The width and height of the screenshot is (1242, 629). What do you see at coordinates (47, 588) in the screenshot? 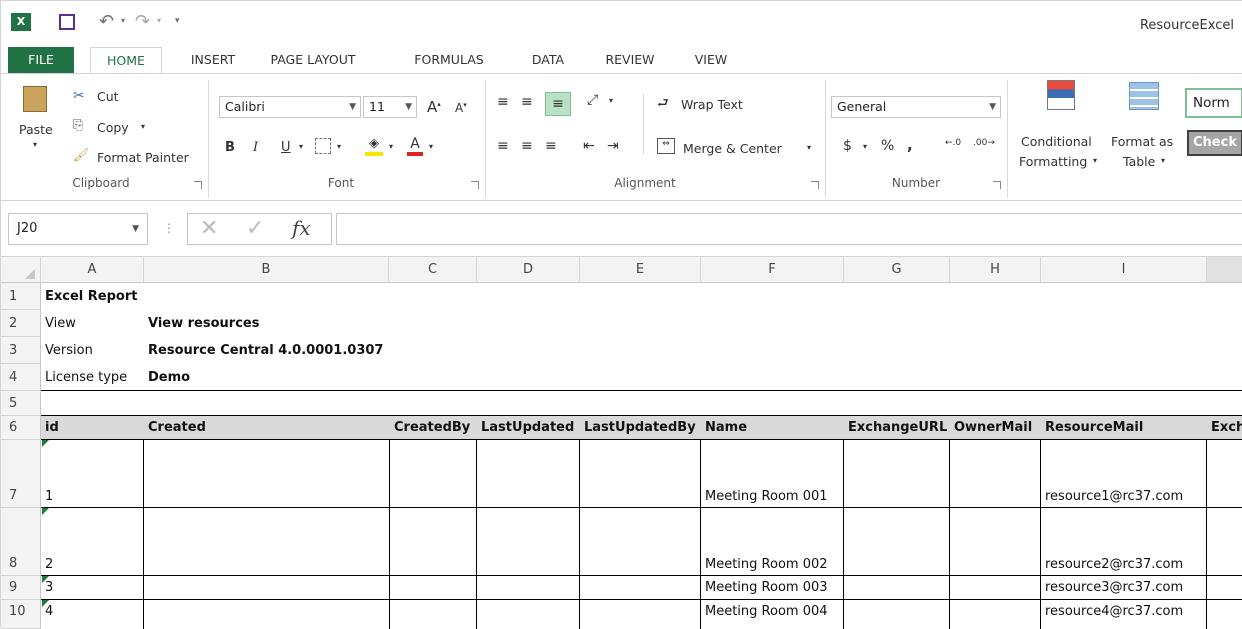
I see `cell-id: 3` at bounding box center [47, 588].